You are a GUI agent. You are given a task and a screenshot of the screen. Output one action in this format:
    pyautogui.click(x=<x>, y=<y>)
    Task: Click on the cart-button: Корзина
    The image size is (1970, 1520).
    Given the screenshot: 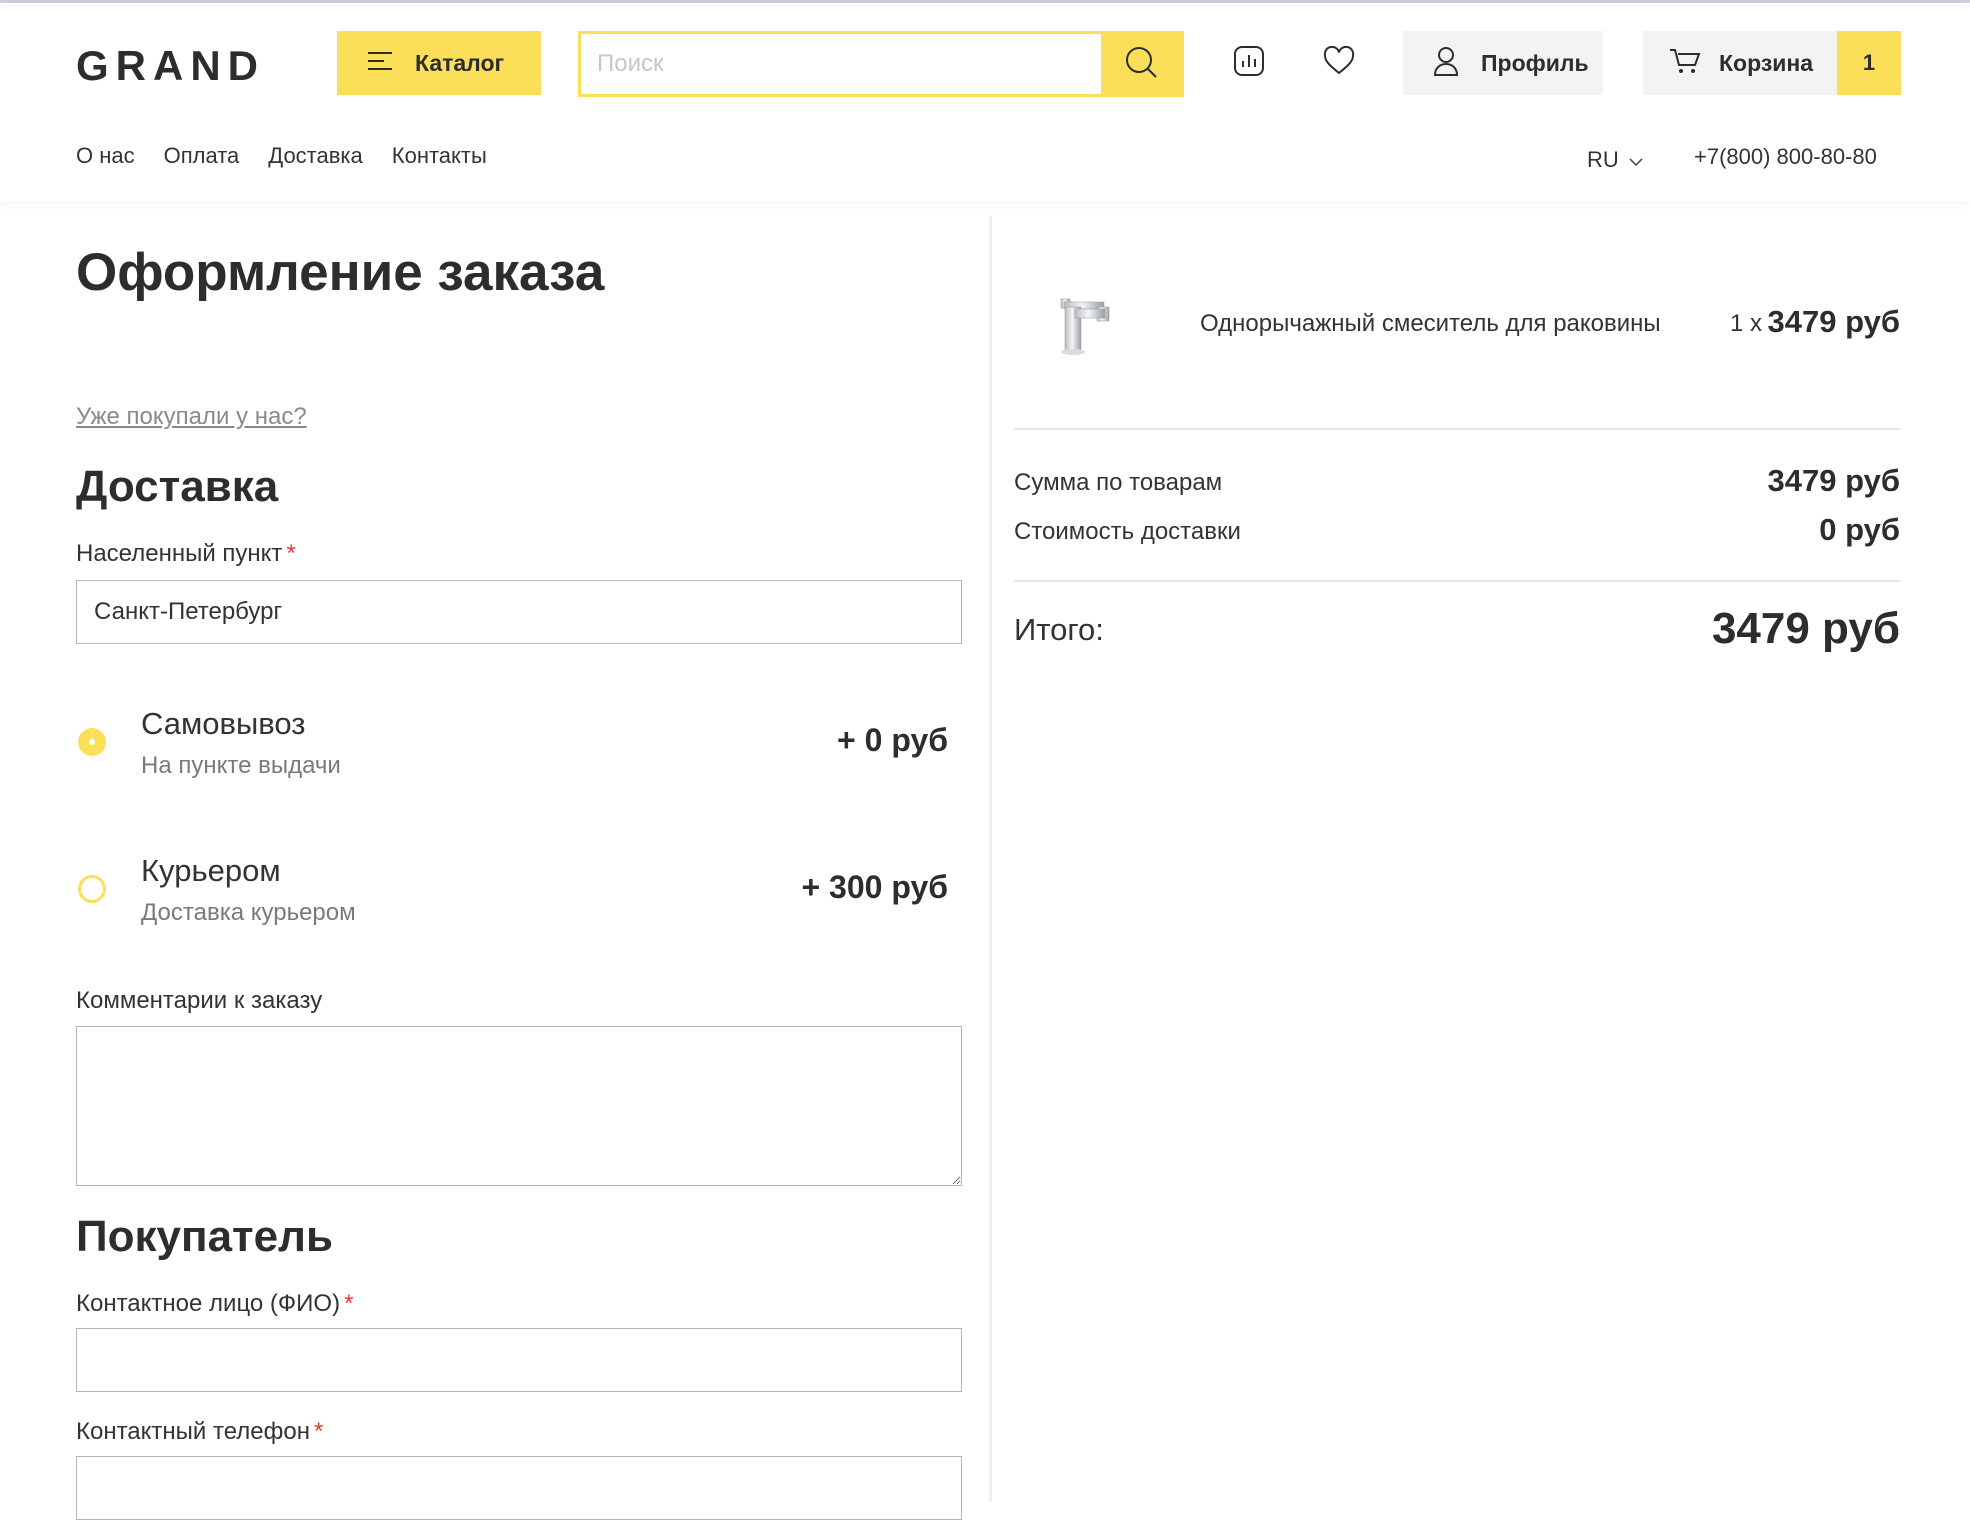 What is the action you would take?
    pyautogui.click(x=1740, y=63)
    